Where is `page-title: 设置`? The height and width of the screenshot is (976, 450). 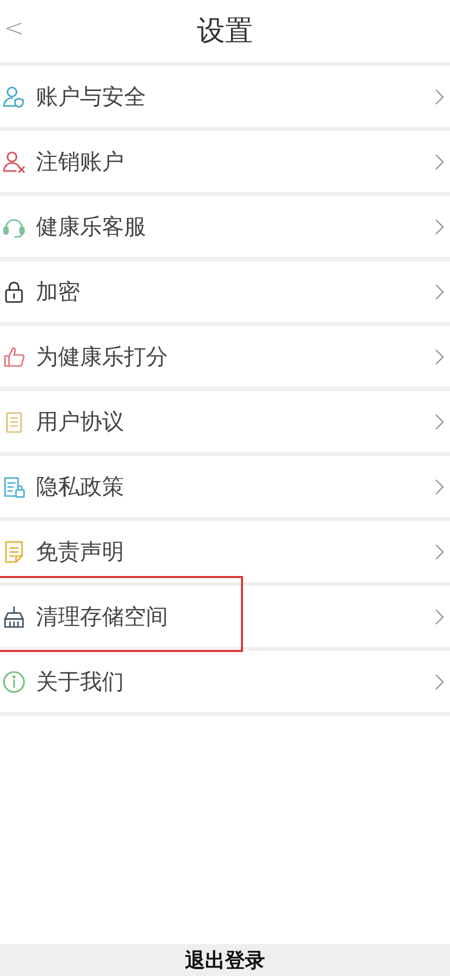
page-title: 设置 is located at coordinates (225, 31).